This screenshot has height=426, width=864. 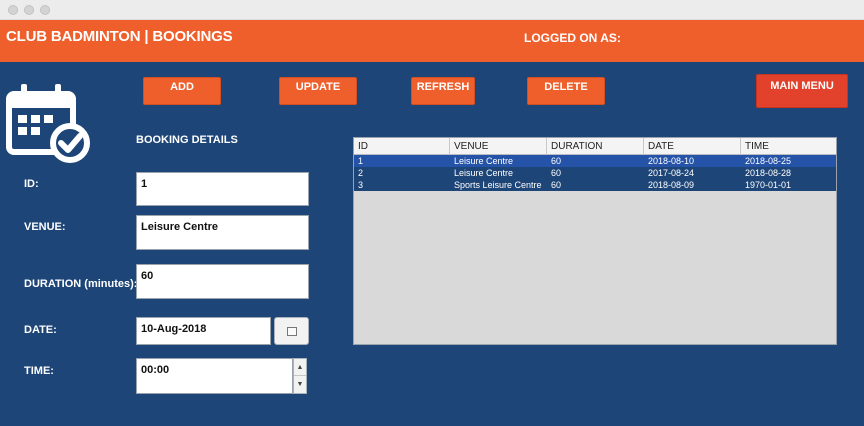 What do you see at coordinates (187, 140) in the screenshot?
I see `booking-details-heading: BOOKING DETAILS` at bounding box center [187, 140].